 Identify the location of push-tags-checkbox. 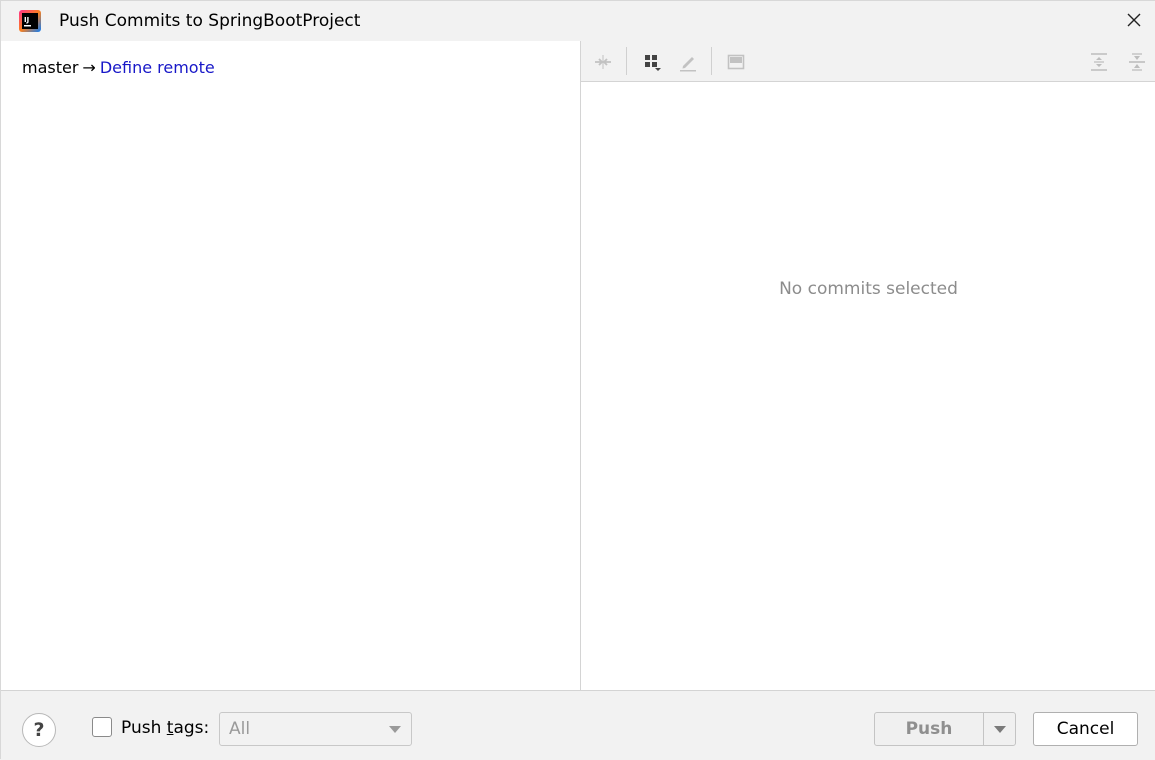
(102, 727).